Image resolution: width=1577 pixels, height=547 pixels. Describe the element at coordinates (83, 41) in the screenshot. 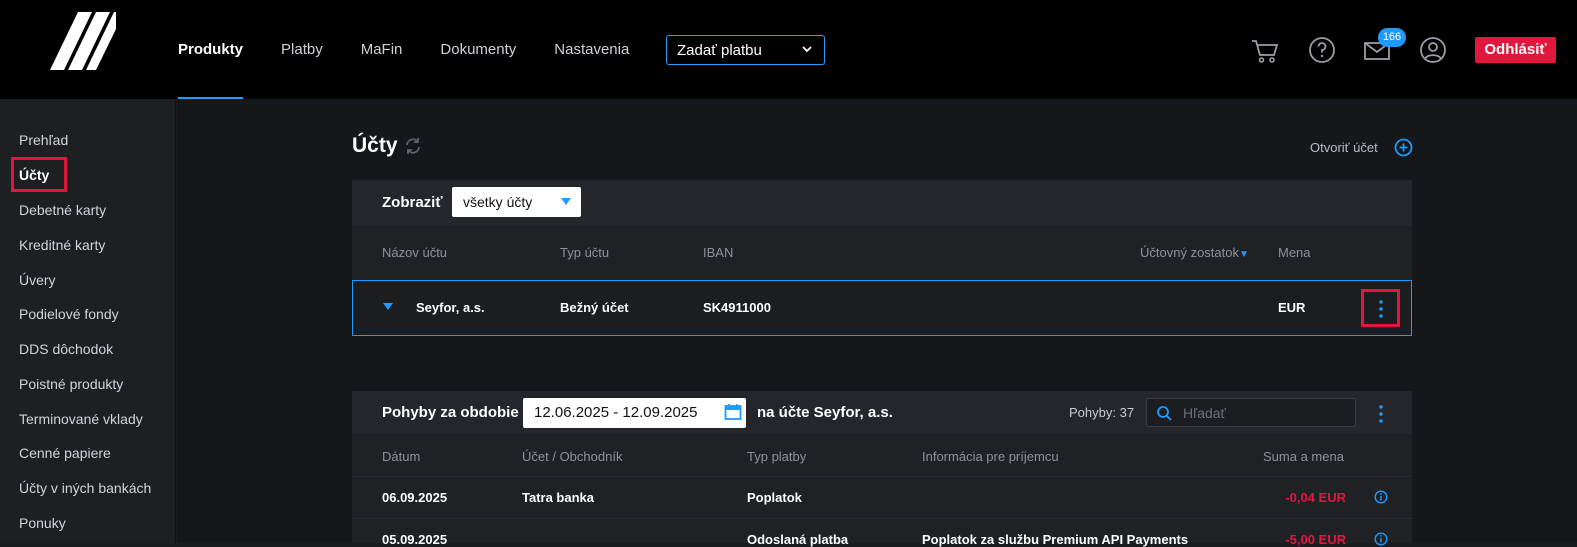

I see `bank-logo` at that location.